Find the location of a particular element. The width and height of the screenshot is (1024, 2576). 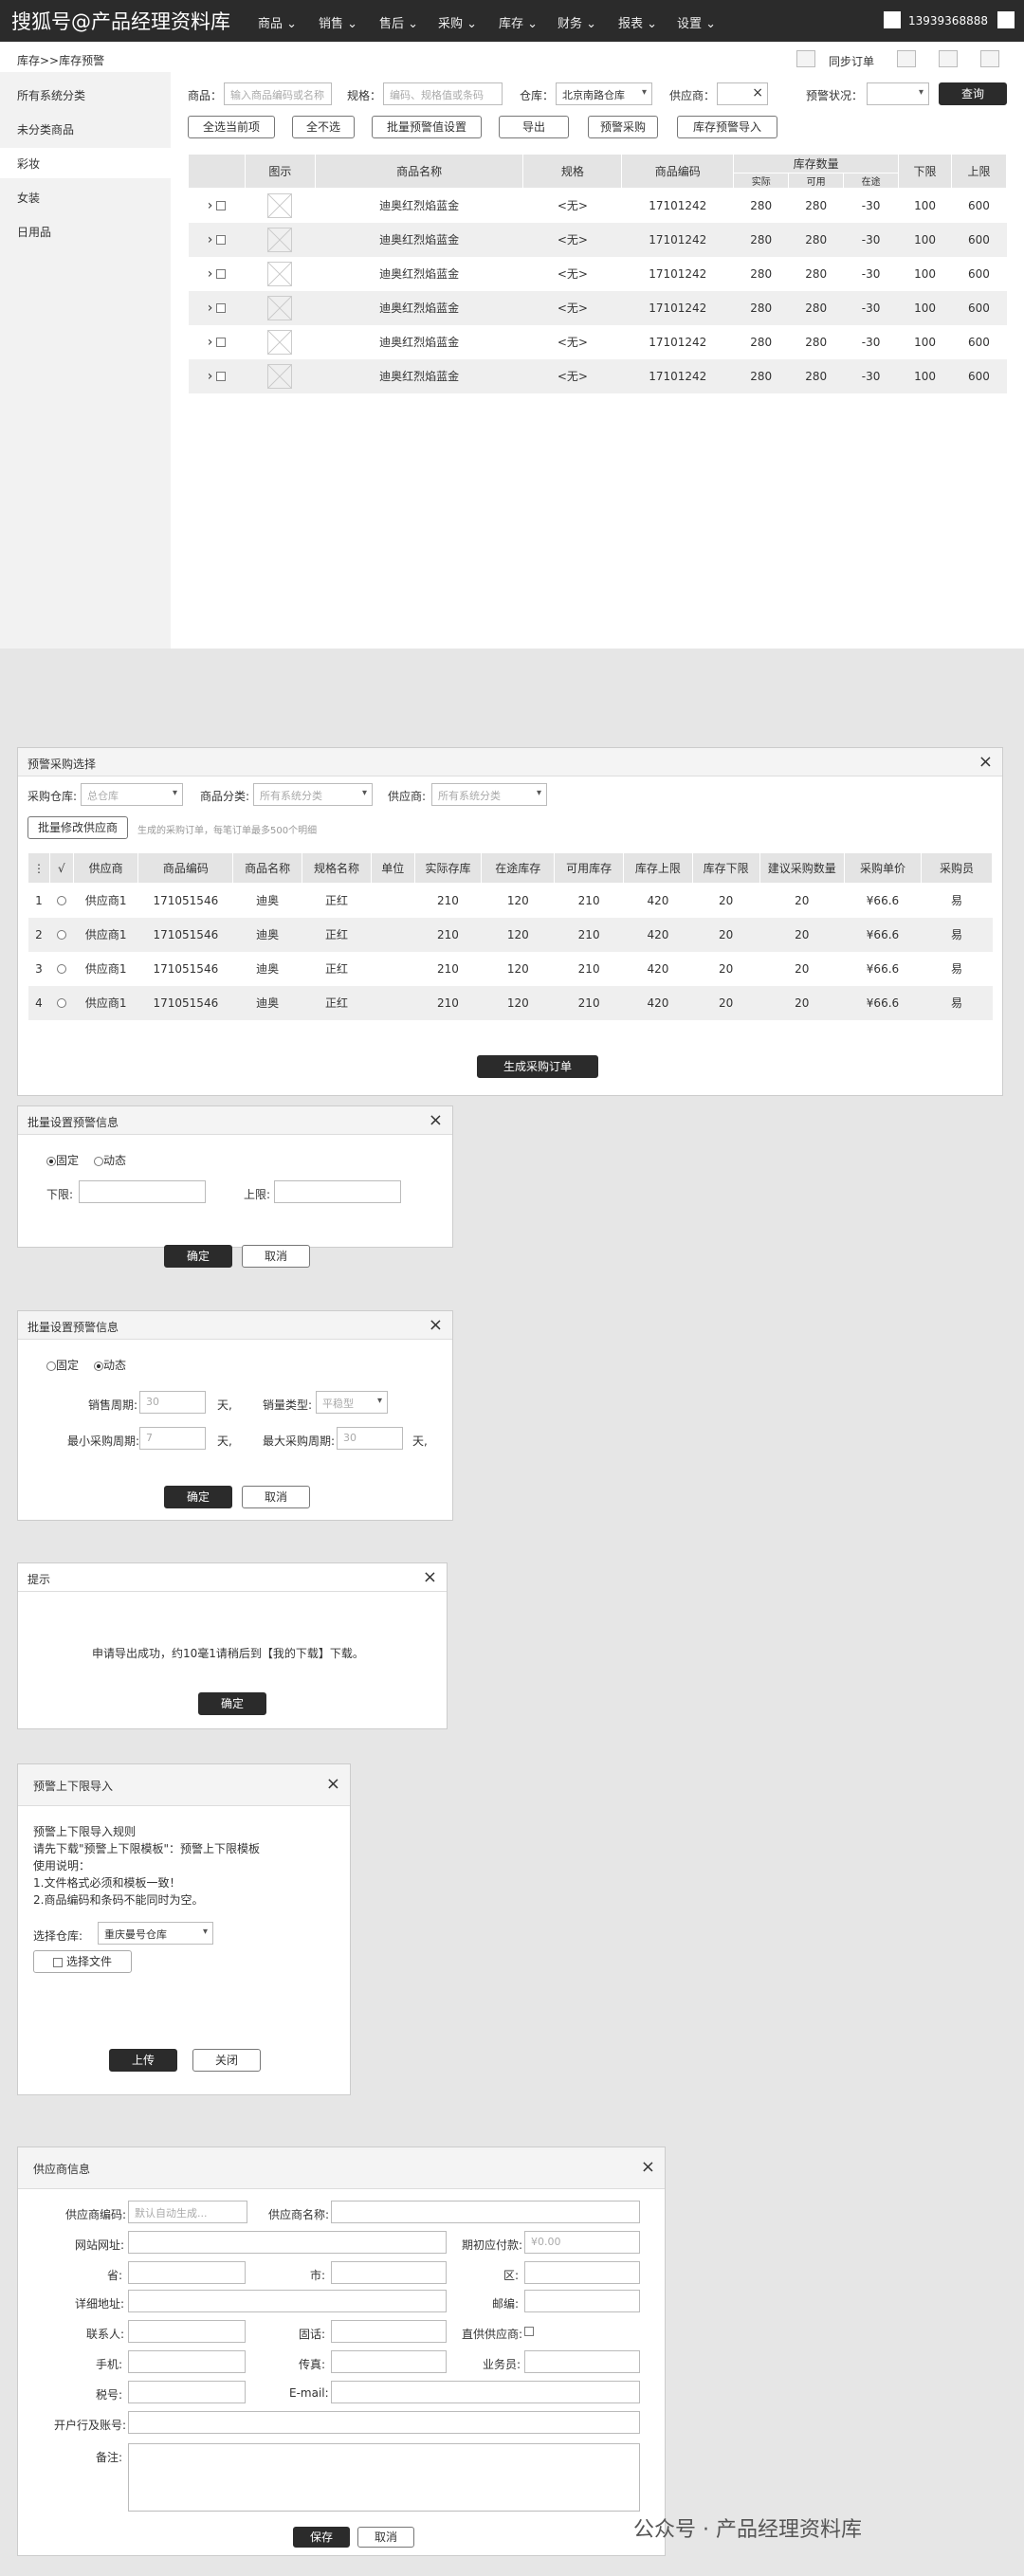

user-menu-icon is located at coordinates (1006, 19).